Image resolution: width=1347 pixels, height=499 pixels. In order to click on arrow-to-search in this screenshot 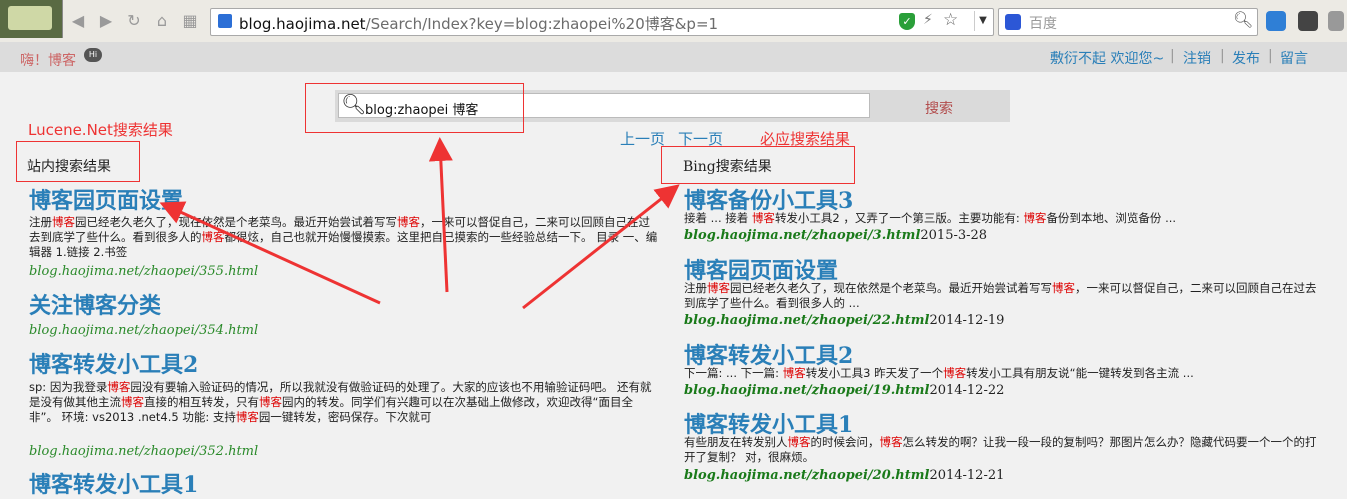, I will do `click(440, 215)`.